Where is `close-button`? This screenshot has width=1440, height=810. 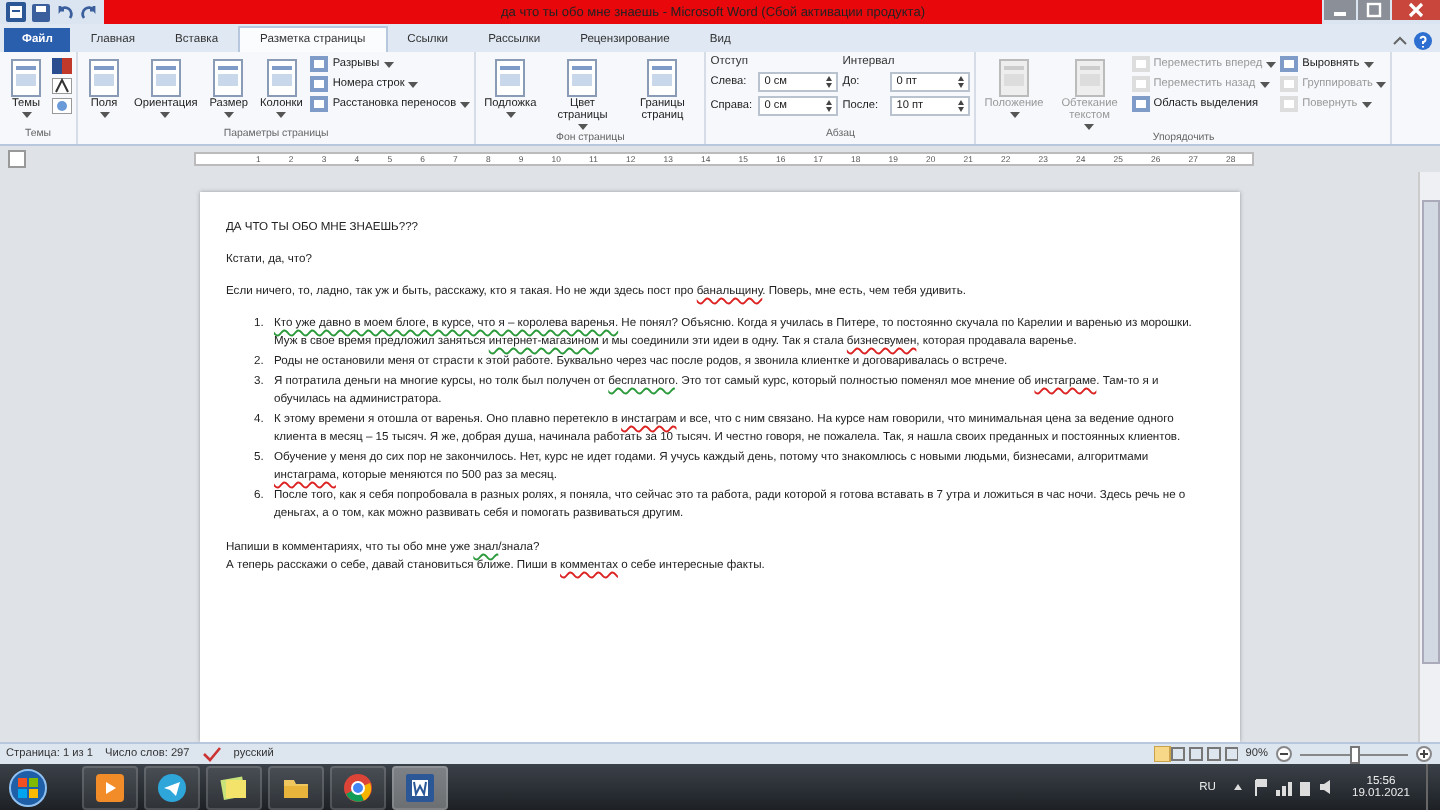 close-button is located at coordinates (1416, 10).